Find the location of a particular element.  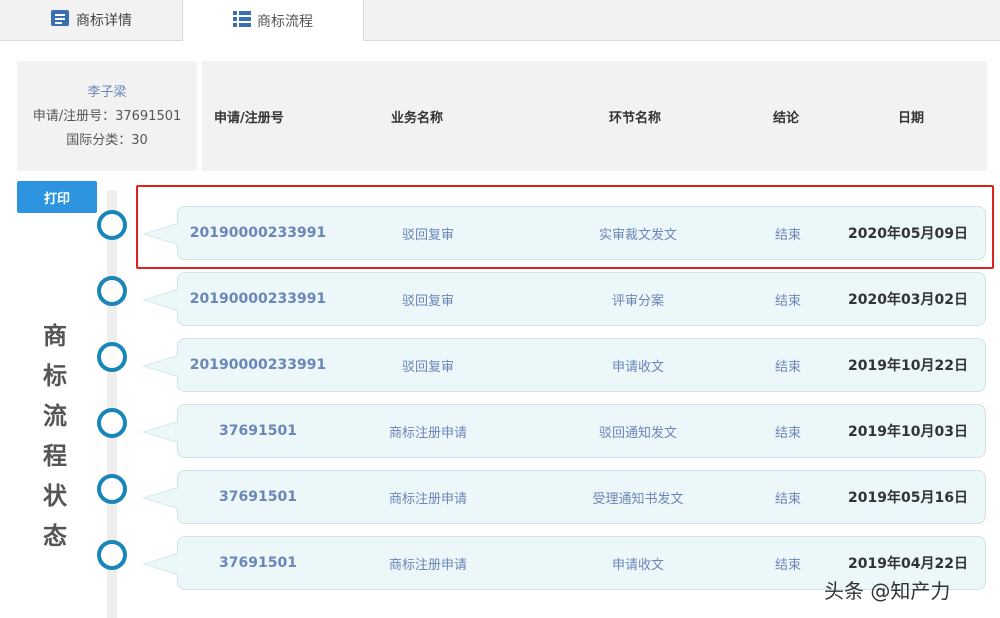

flow-status-label: 商 标 流 程 状 态 is located at coordinates (55, 436).